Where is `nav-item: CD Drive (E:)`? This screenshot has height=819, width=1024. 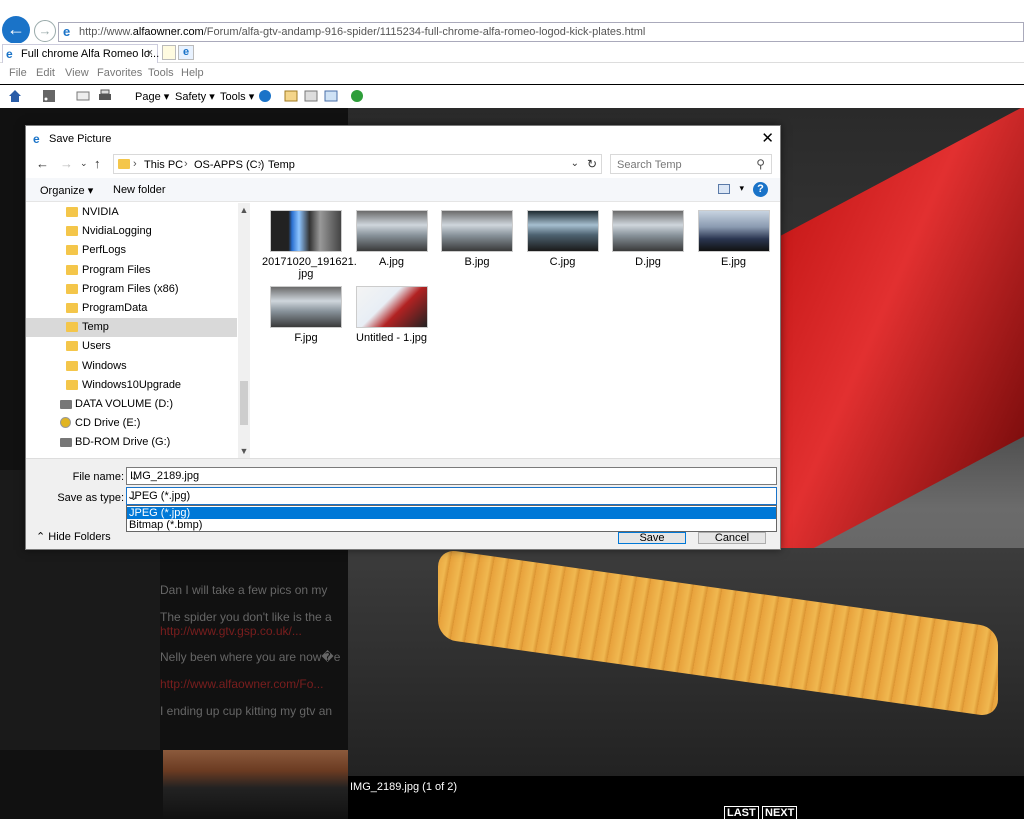
nav-item: CD Drive (E:) is located at coordinates (131, 423).